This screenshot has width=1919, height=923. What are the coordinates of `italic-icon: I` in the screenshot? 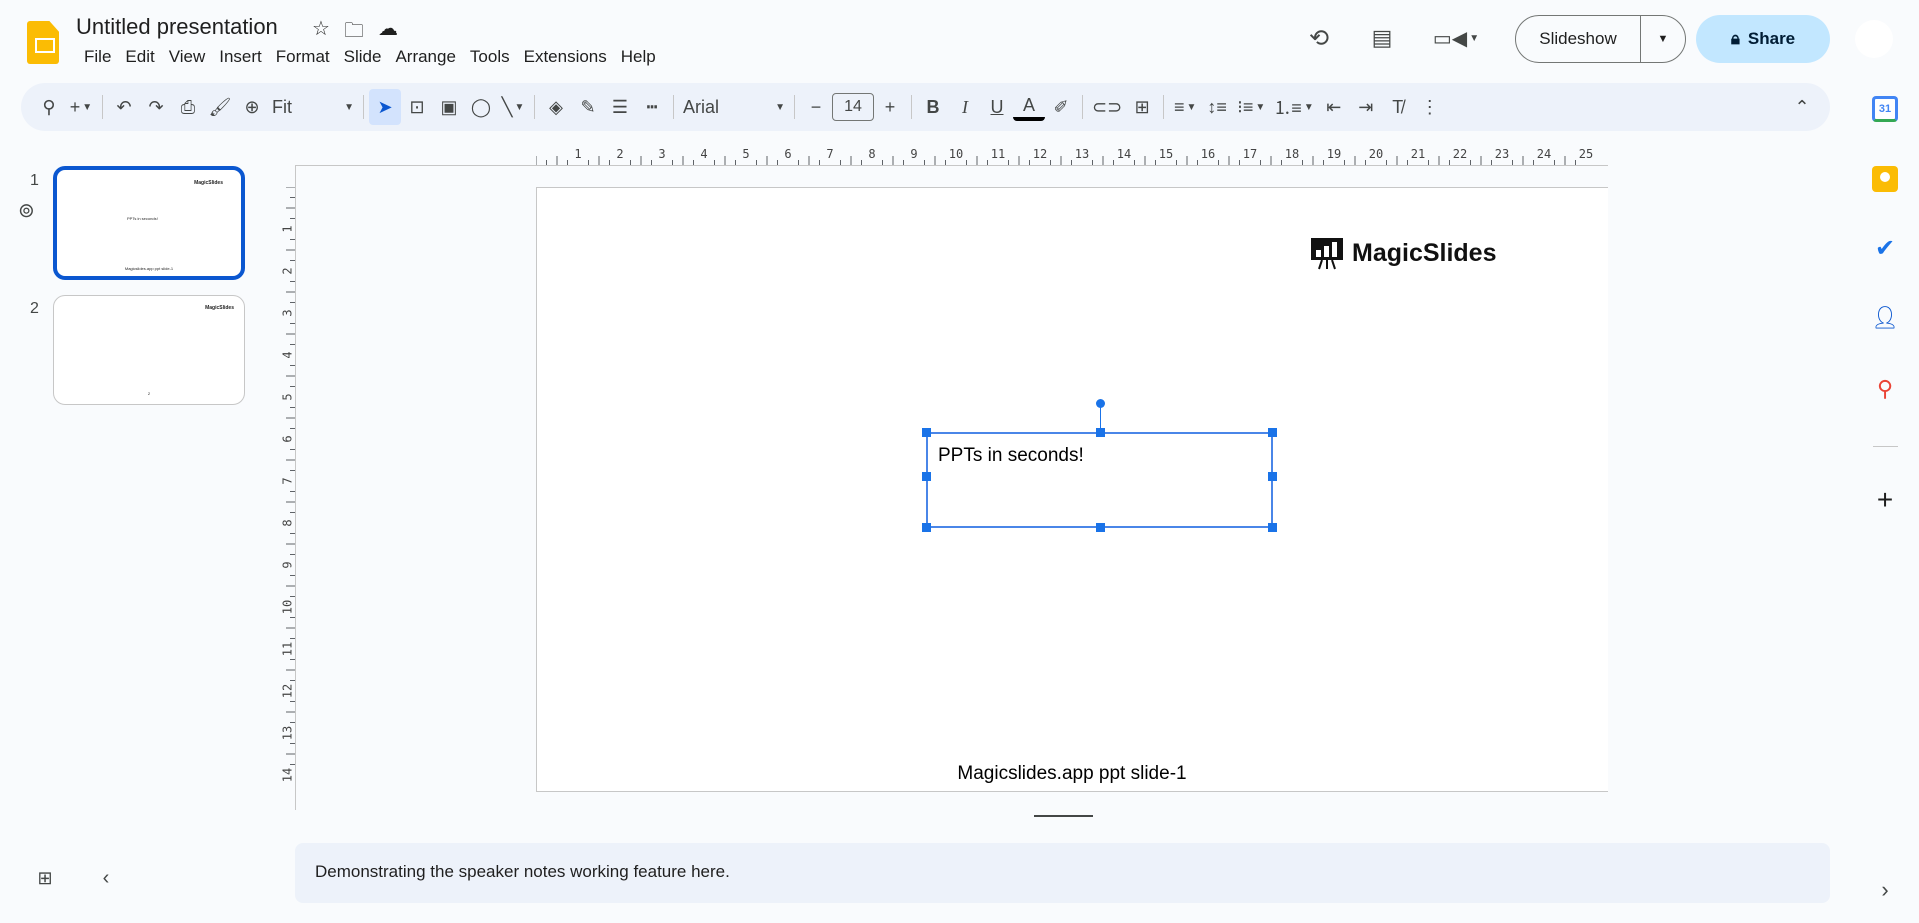 It's located at (965, 107).